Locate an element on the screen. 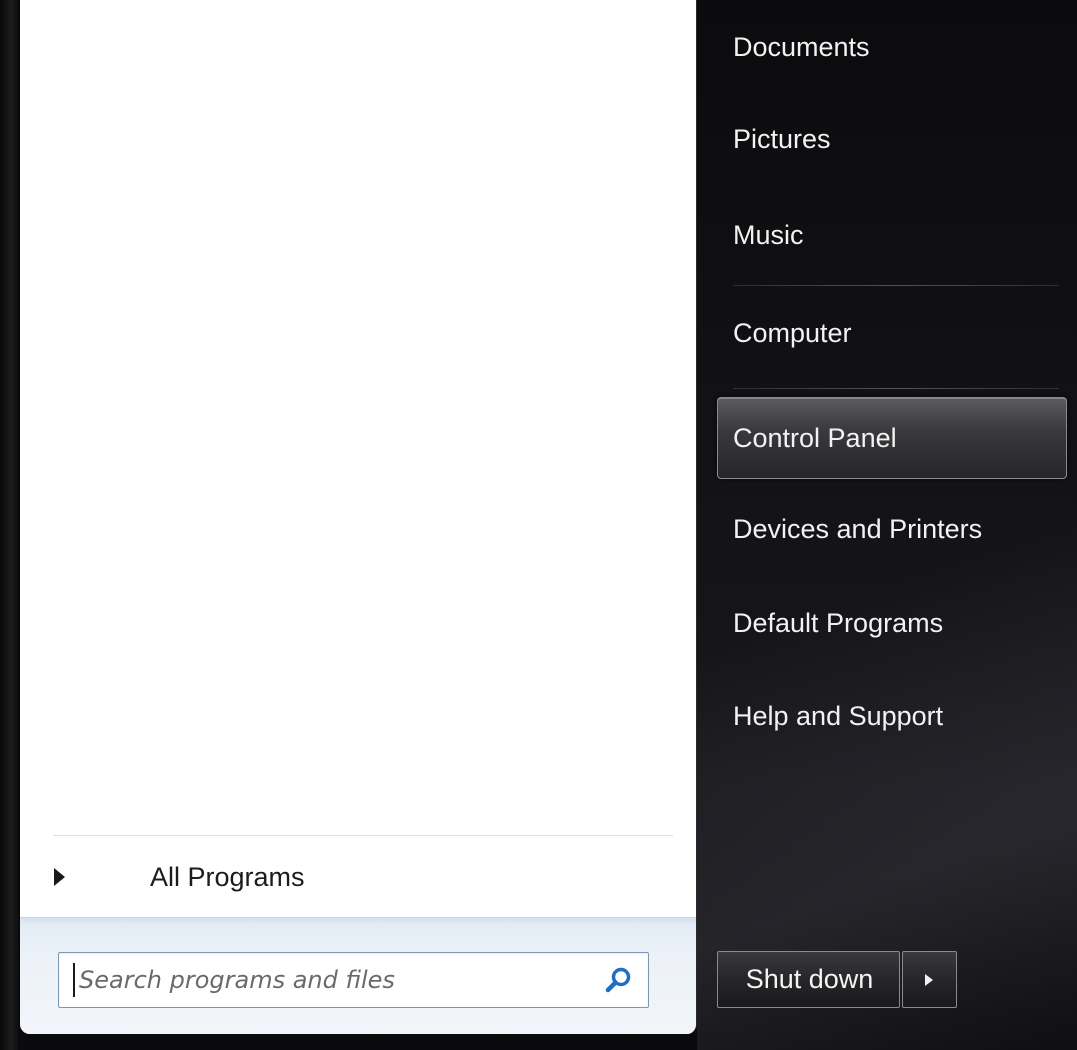 This screenshot has height=1050, width=1077. menu-item-default-programs: Default Programs is located at coordinates (892, 623).